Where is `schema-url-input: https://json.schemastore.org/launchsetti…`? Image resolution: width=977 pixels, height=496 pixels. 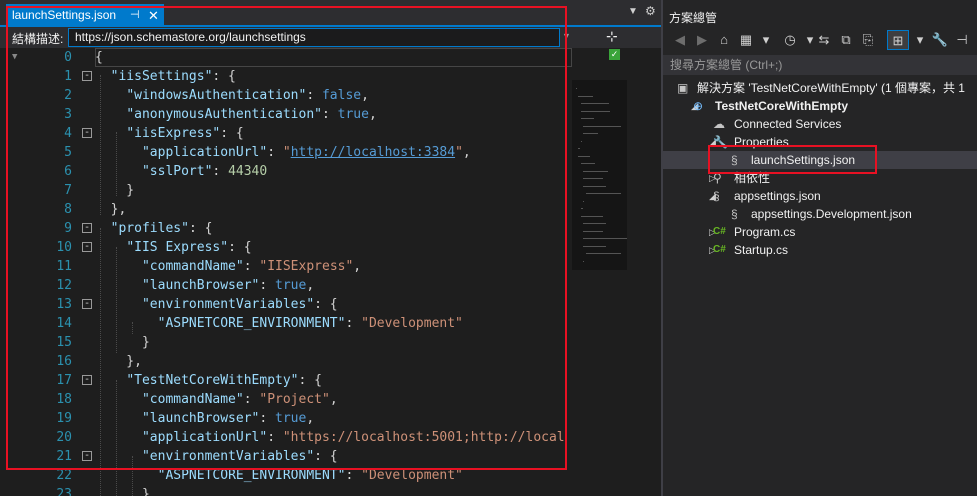
schema-url-input: https://json.schemastore.org/launchsetti… is located at coordinates (314, 37).